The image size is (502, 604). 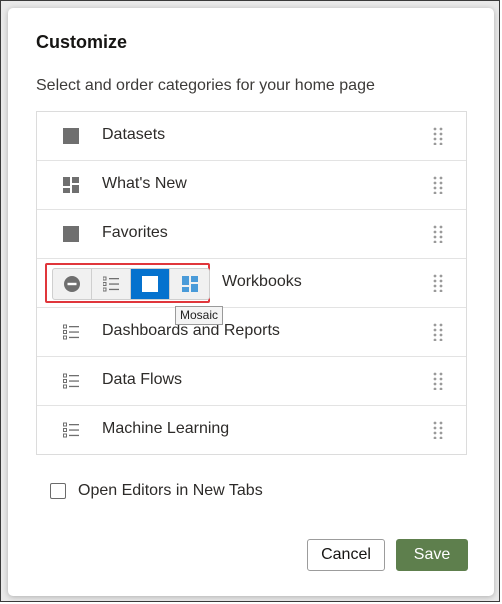 I want to click on view-option-single, so click(x=150, y=284).